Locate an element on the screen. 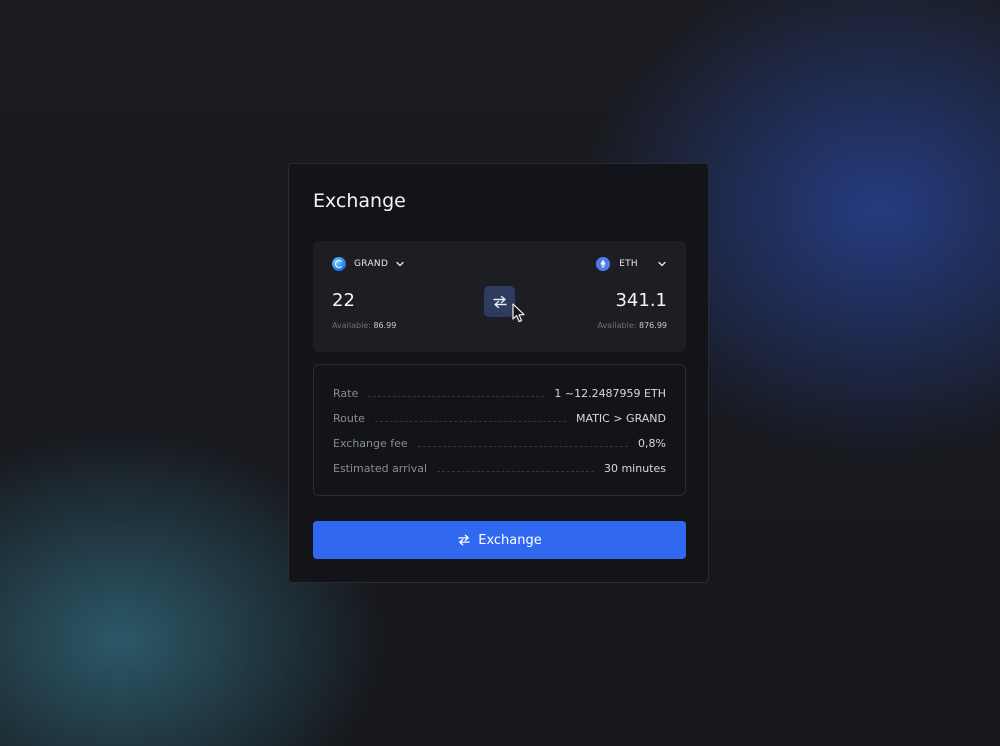 This screenshot has width=1000, height=746. from-available: Available: 86.99 is located at coordinates (364, 325).